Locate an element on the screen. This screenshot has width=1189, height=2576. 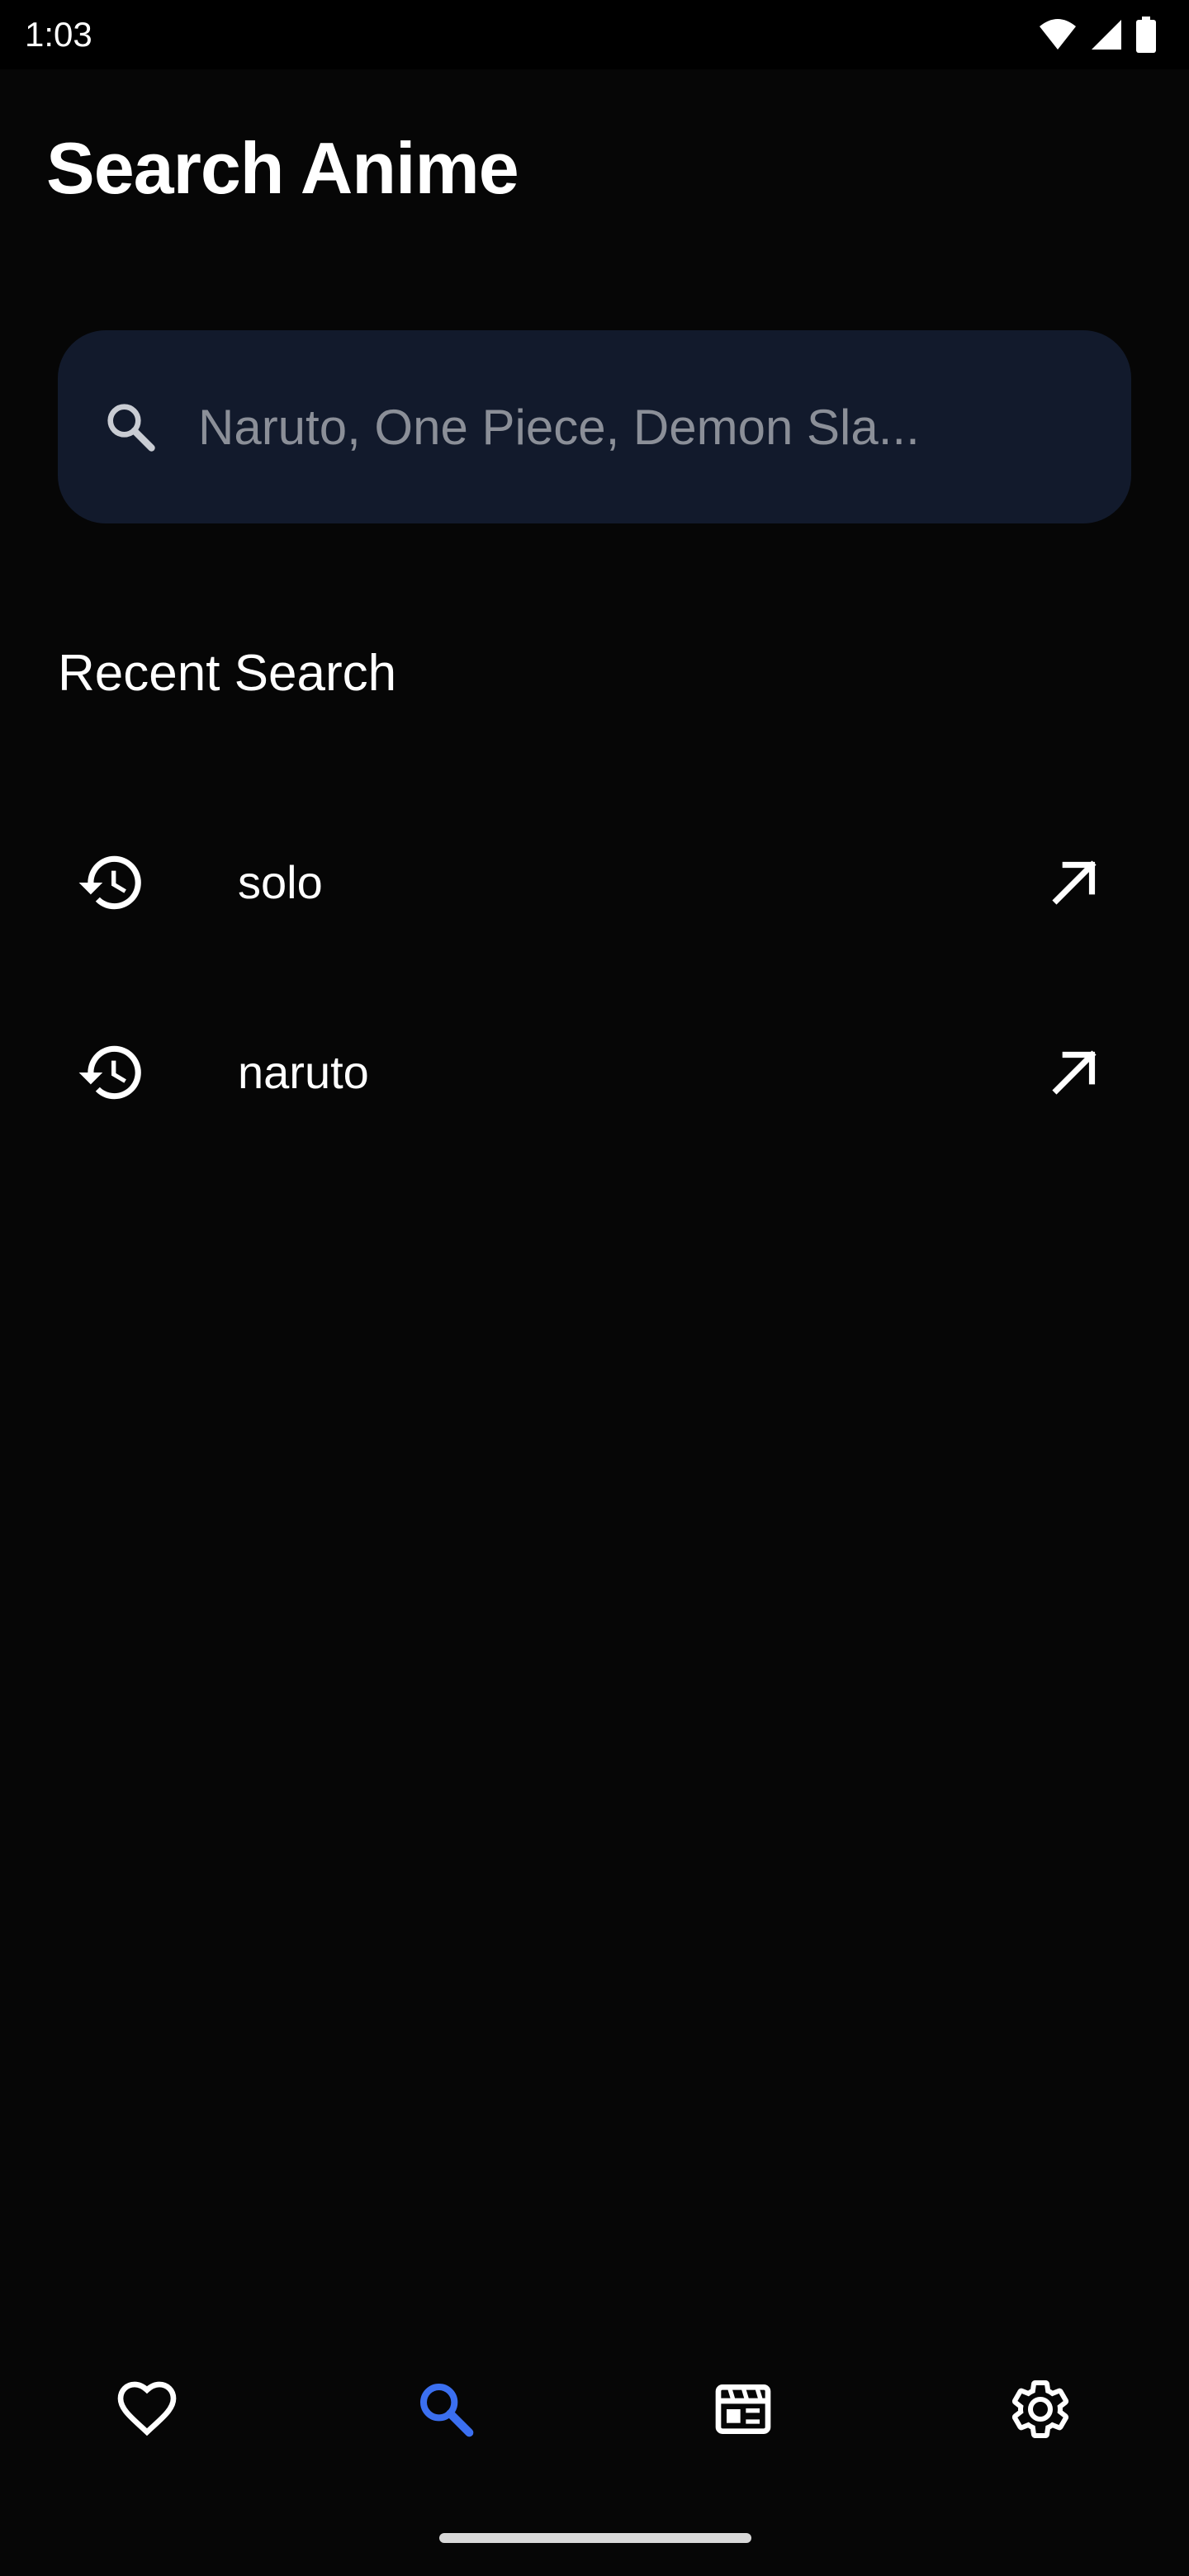
battery-icon is located at coordinates (1146, 35).